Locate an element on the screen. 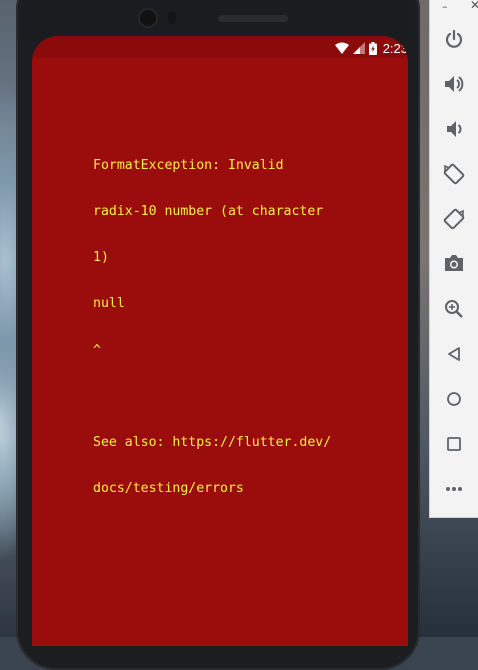 This screenshot has height=670, width=478. error-line: null is located at coordinates (109, 304).